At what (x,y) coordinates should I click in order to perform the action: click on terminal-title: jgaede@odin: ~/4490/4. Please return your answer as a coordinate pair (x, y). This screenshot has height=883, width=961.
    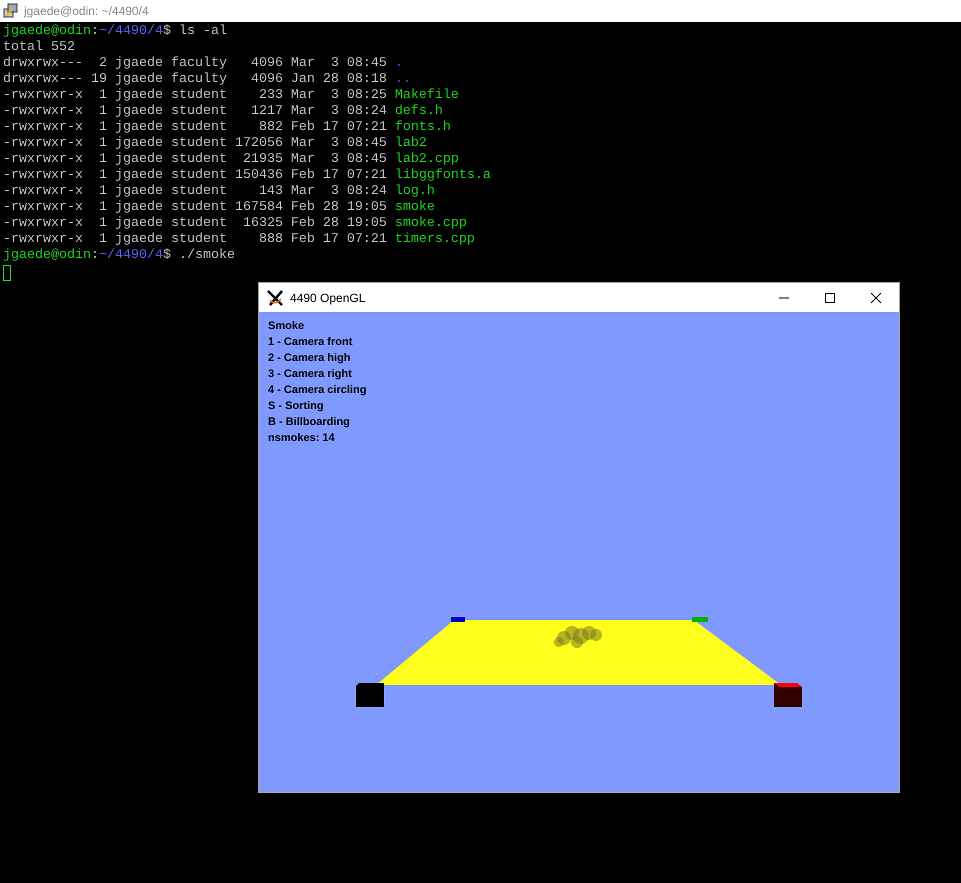
    Looking at the image, I should click on (86, 11).